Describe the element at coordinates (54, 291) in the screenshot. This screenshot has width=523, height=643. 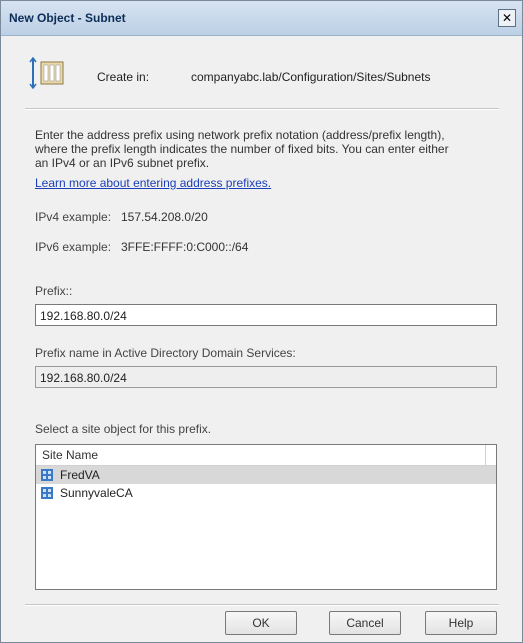
I see `prefix-label: Prefix::` at that location.